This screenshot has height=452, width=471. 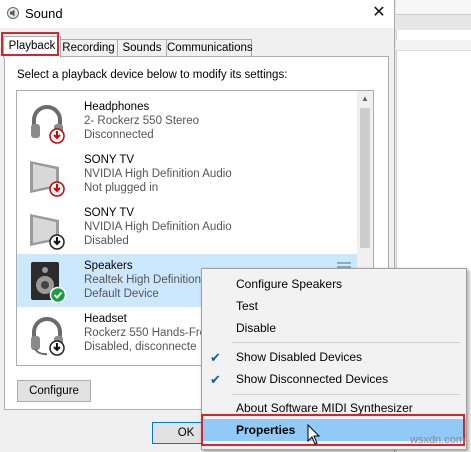 I want to click on menu-item-test: Test, so click(x=334, y=306).